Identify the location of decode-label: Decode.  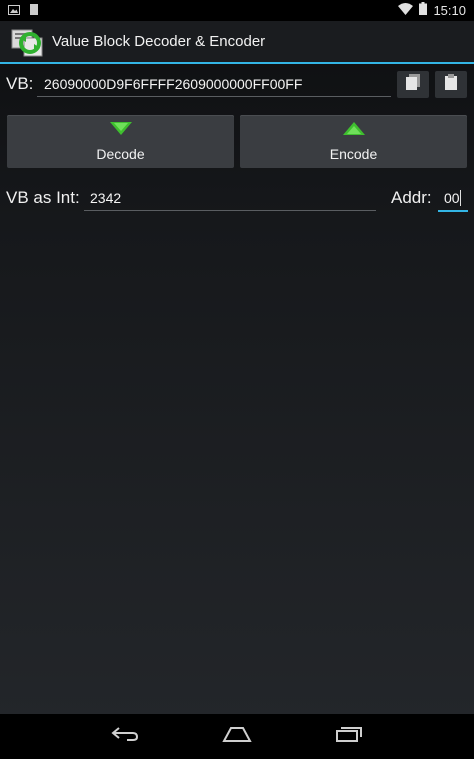
(120, 153).